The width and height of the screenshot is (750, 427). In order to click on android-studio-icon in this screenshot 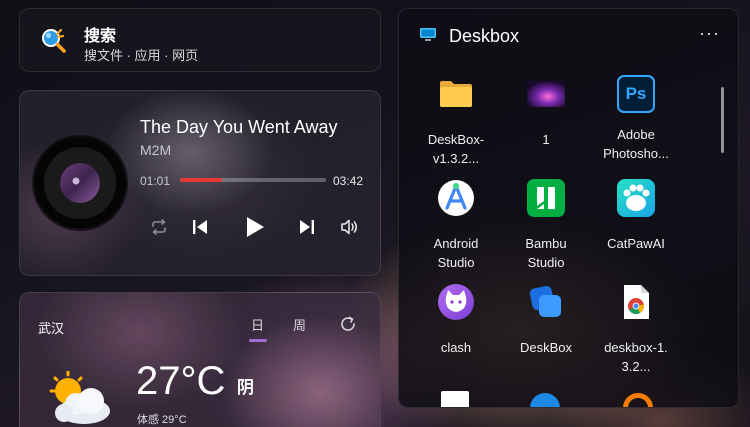, I will do `click(456, 198)`.